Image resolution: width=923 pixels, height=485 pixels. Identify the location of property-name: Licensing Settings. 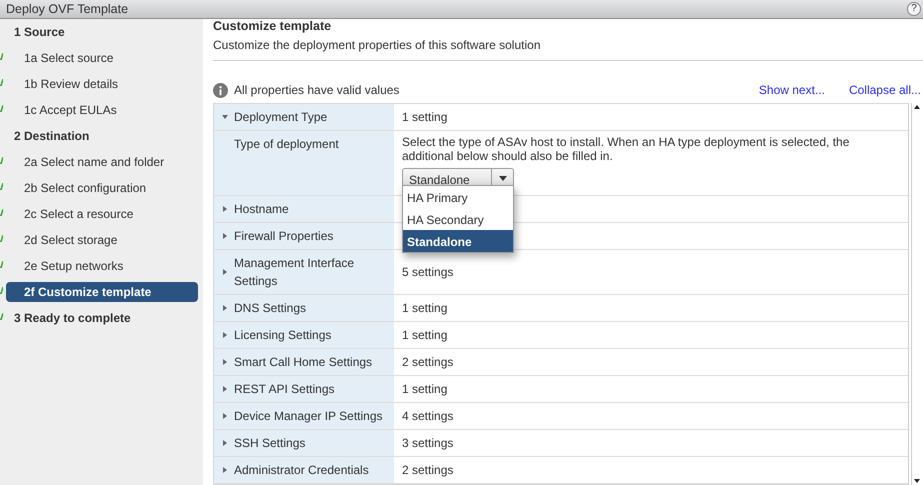
(283, 335).